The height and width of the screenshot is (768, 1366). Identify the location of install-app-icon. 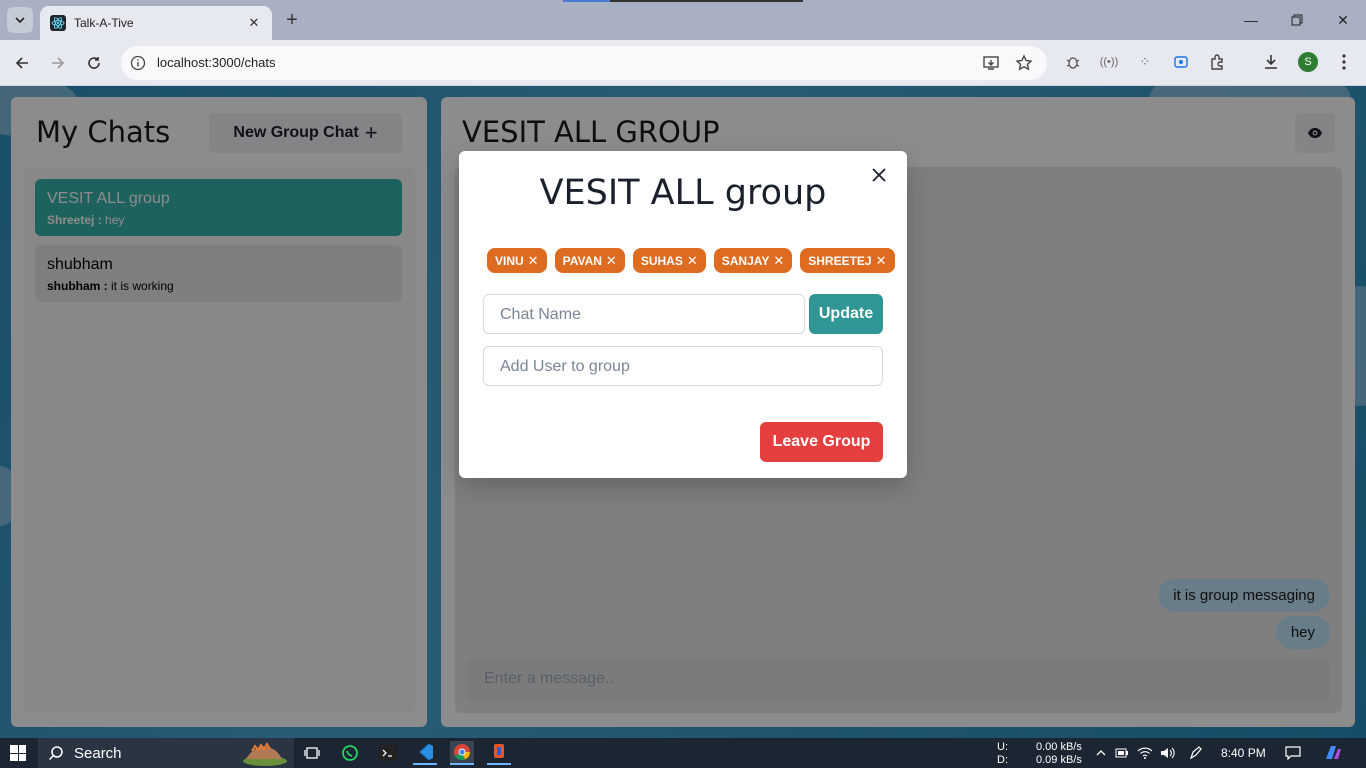
(991, 63).